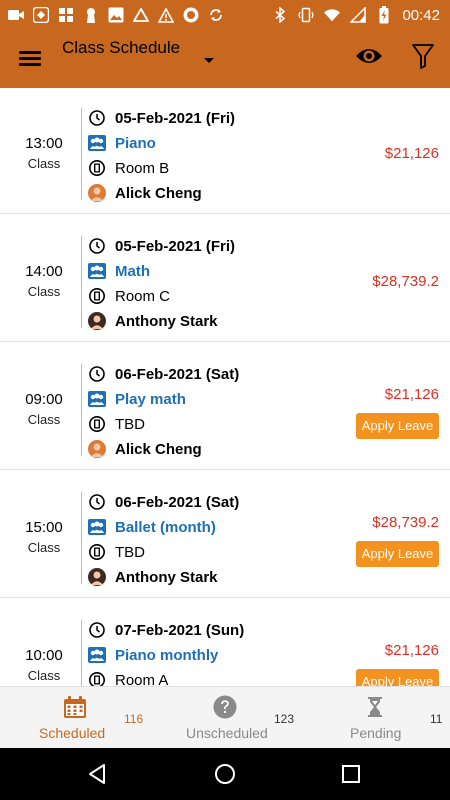 This screenshot has width=450, height=800. I want to click on room-row: Room C, so click(129, 296).